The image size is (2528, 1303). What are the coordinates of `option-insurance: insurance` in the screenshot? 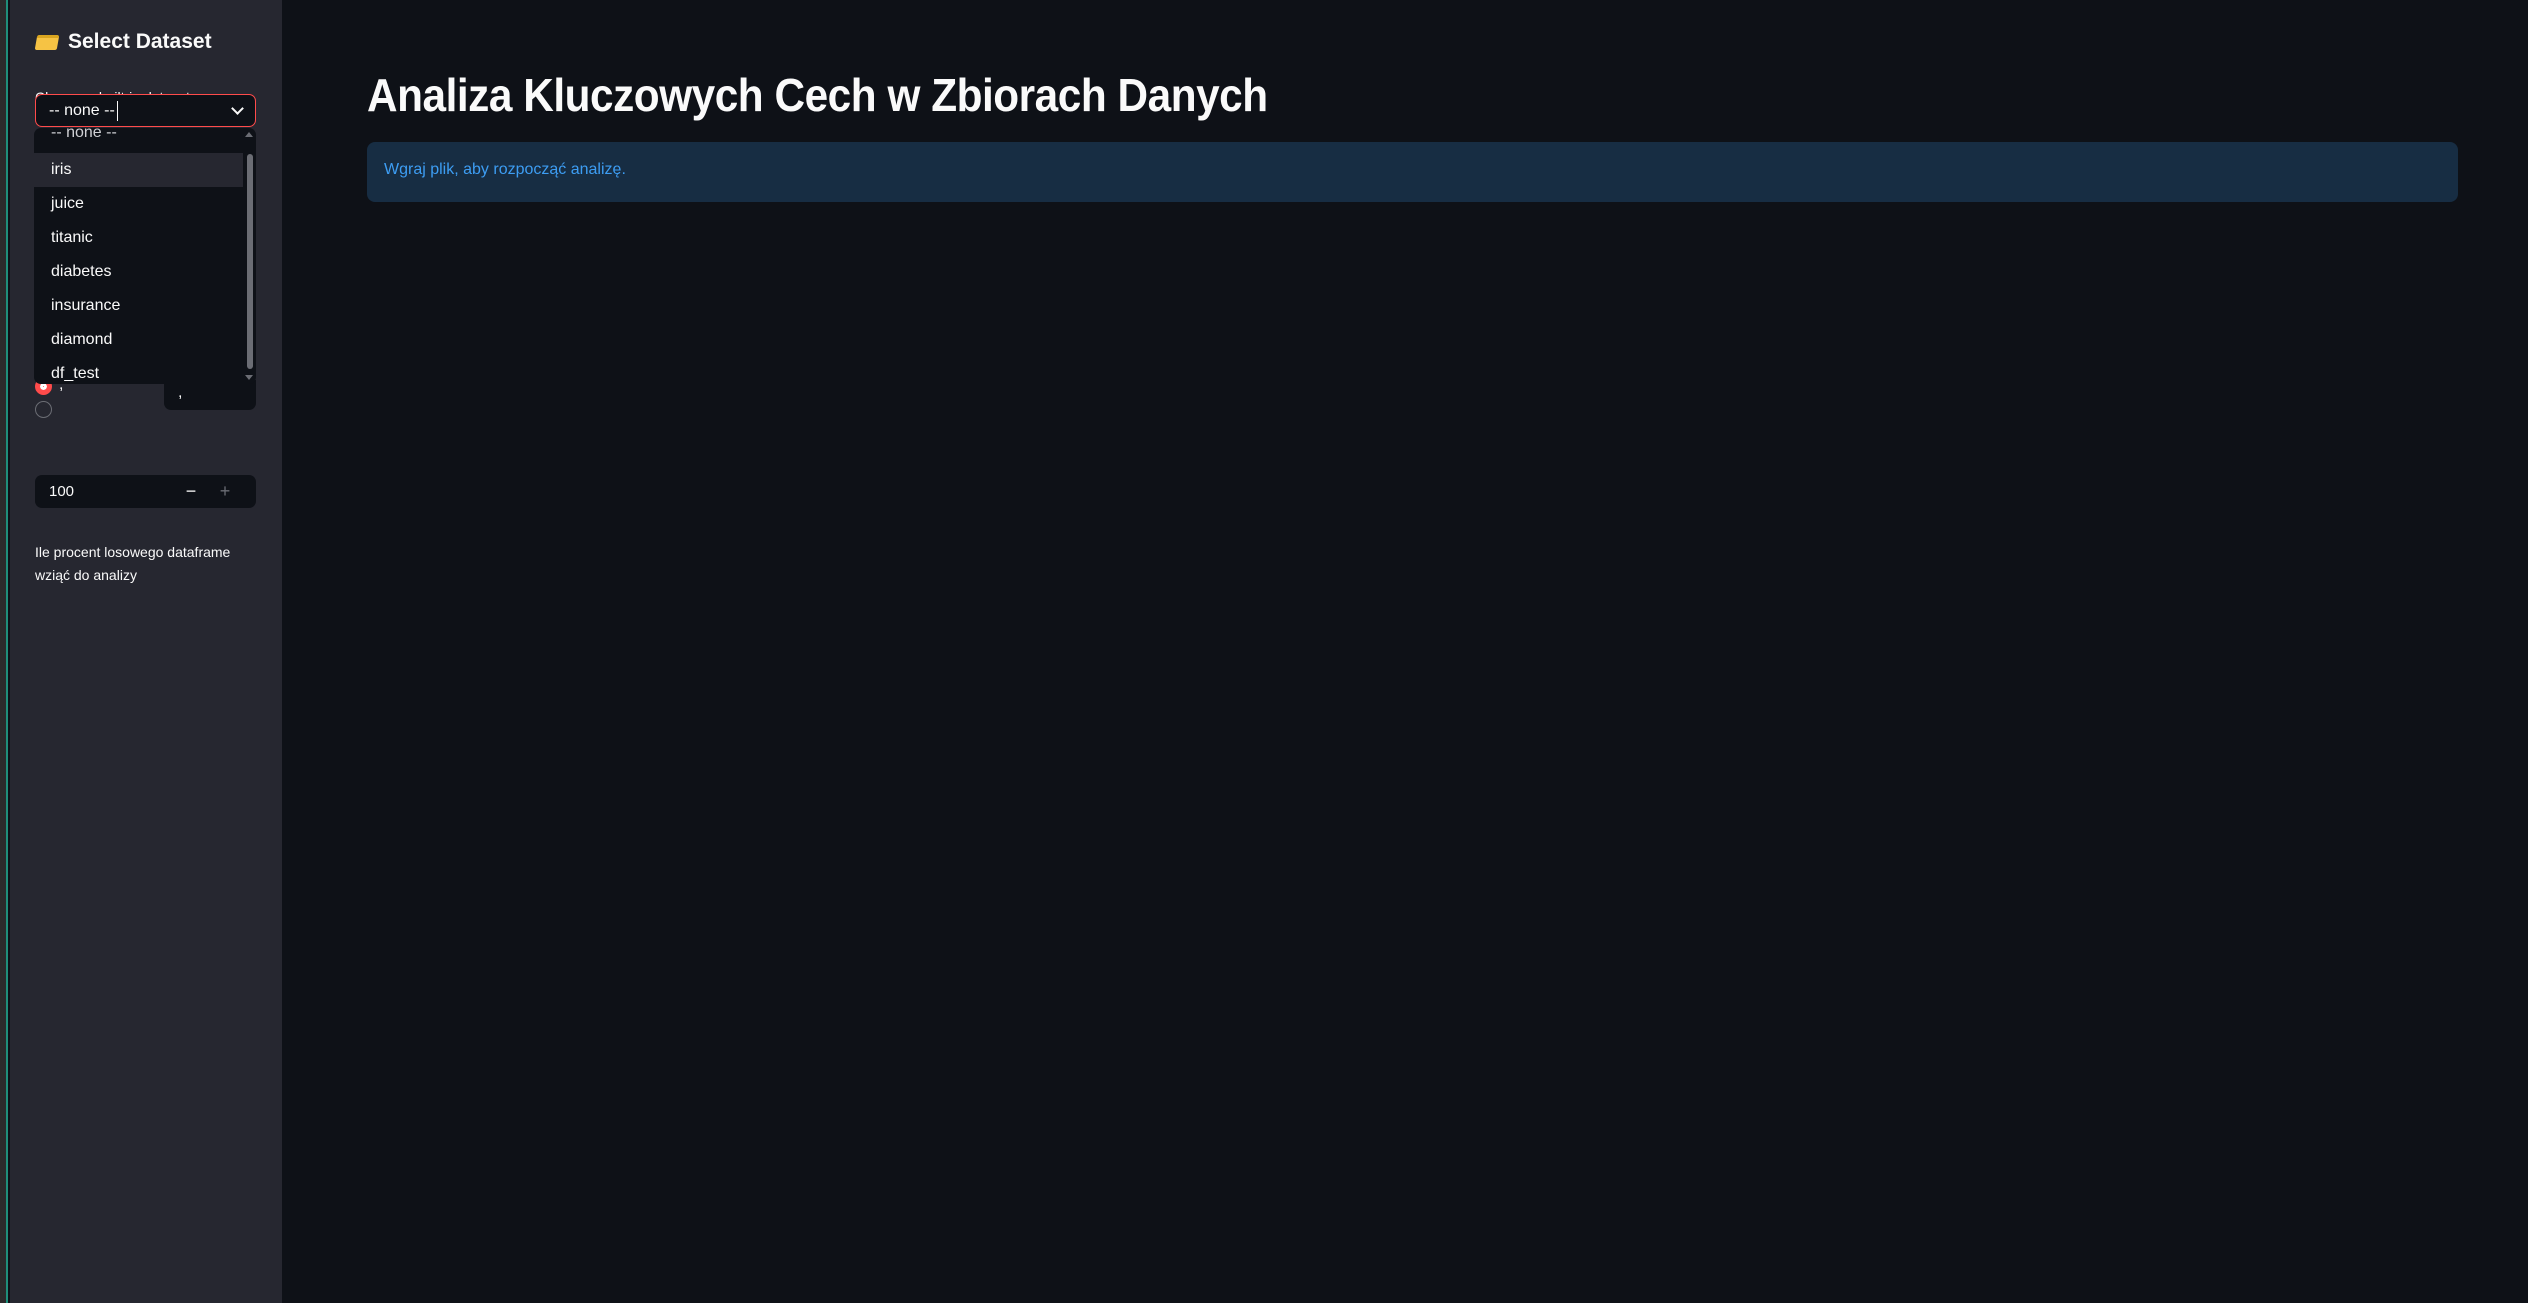 It's located at (138, 306).